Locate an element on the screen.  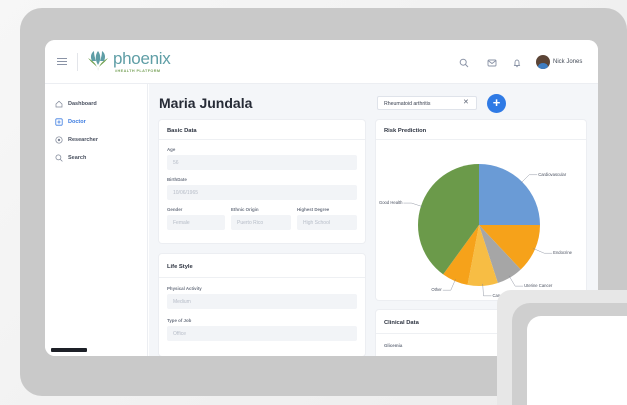
gender-field: Female is located at coordinates (196, 222).